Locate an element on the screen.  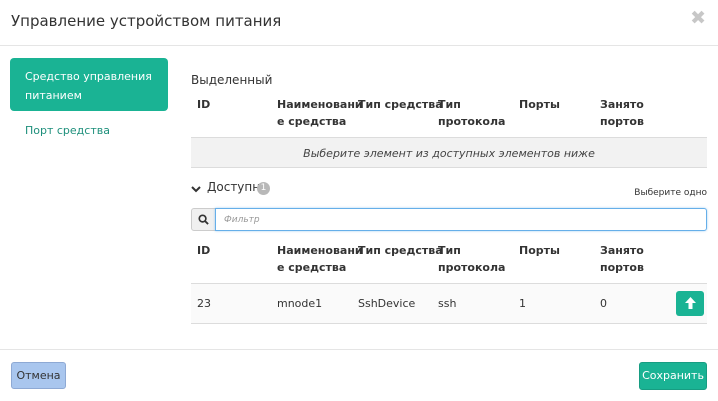
selected-col-id: ID is located at coordinates (204, 104).